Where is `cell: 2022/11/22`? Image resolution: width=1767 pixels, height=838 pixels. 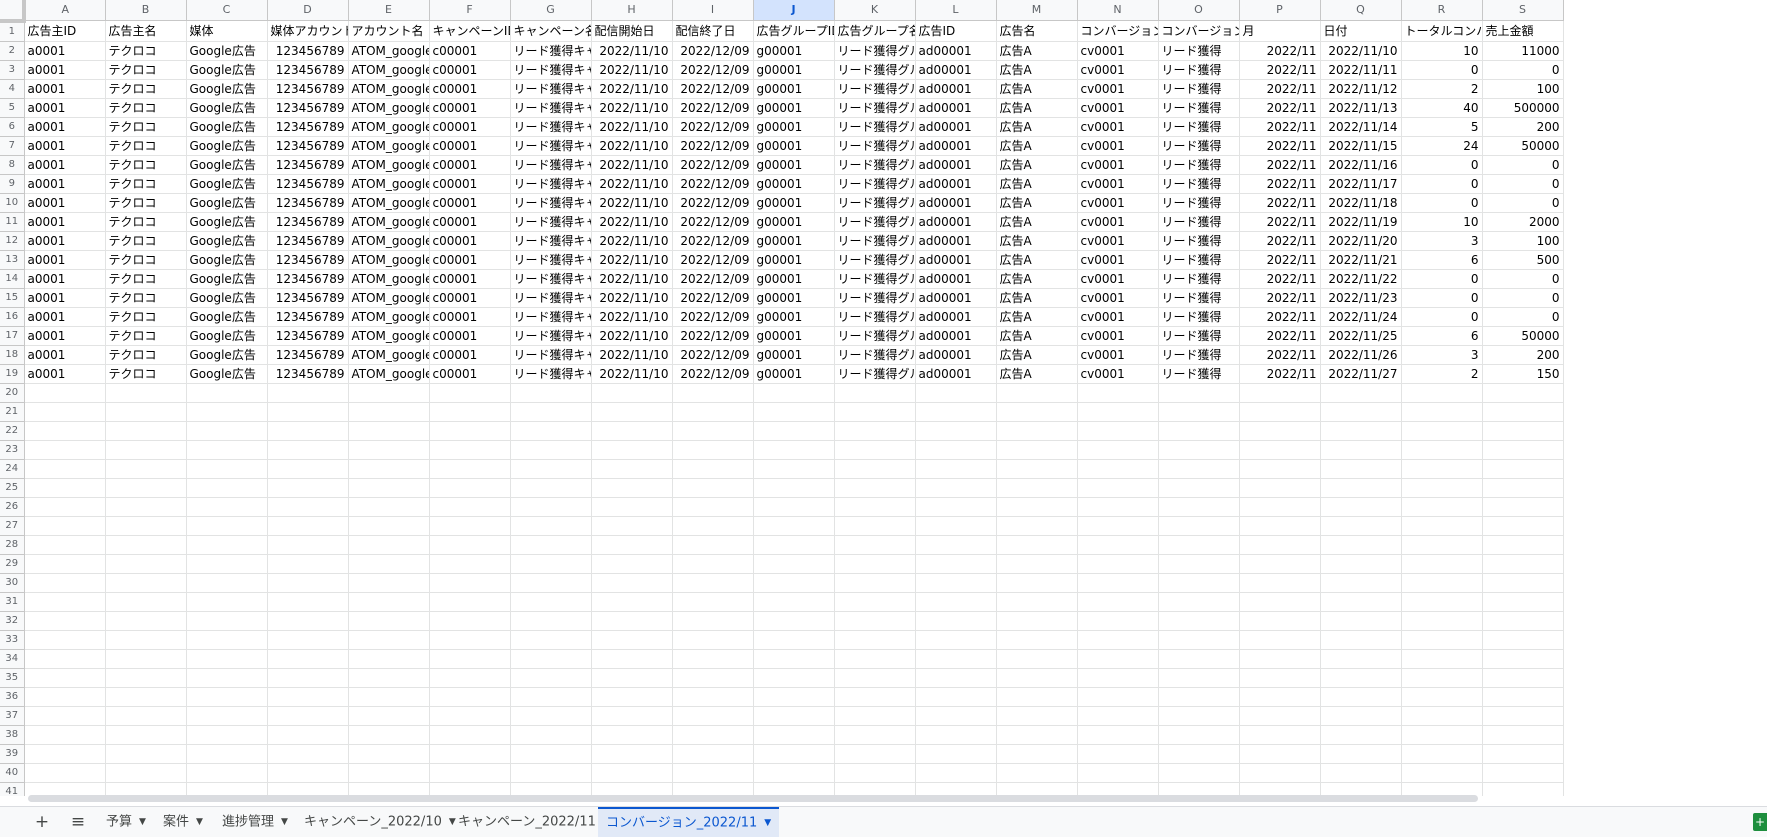 cell: 2022/11/22 is located at coordinates (1361, 279).